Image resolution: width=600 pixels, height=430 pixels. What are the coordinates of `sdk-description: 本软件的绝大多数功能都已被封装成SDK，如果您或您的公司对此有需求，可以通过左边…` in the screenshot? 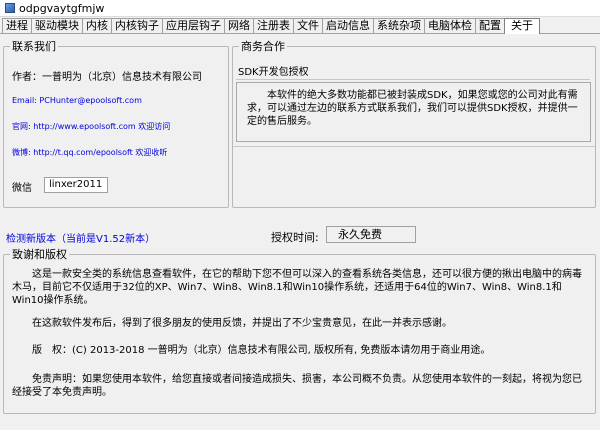 It's located at (413, 112).